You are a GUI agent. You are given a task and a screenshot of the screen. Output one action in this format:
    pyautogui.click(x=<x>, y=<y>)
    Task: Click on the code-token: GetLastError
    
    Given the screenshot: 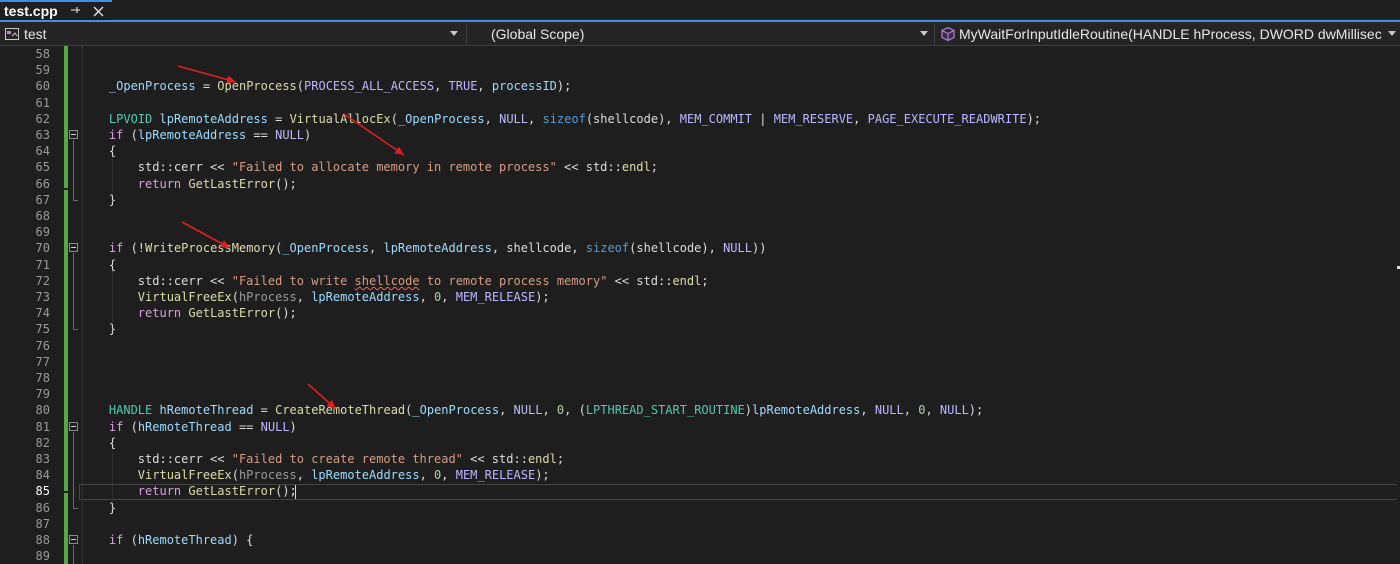 What is the action you would take?
    pyautogui.click(x=232, y=183)
    